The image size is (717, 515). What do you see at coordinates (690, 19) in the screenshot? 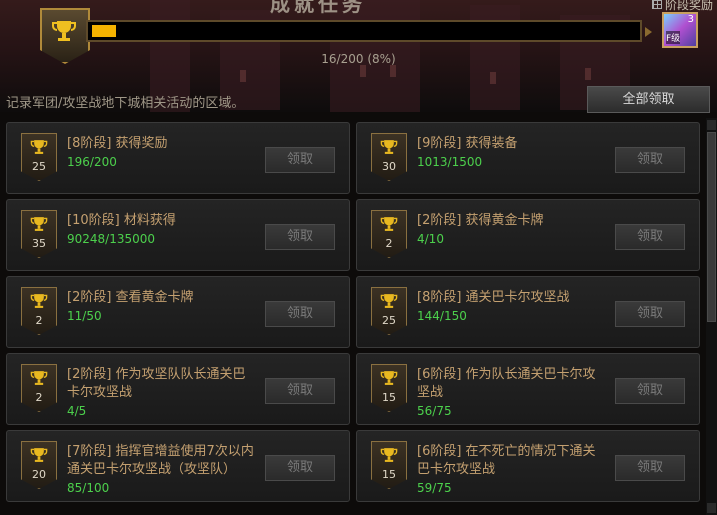
I see `reward-item-count: 3` at bounding box center [690, 19].